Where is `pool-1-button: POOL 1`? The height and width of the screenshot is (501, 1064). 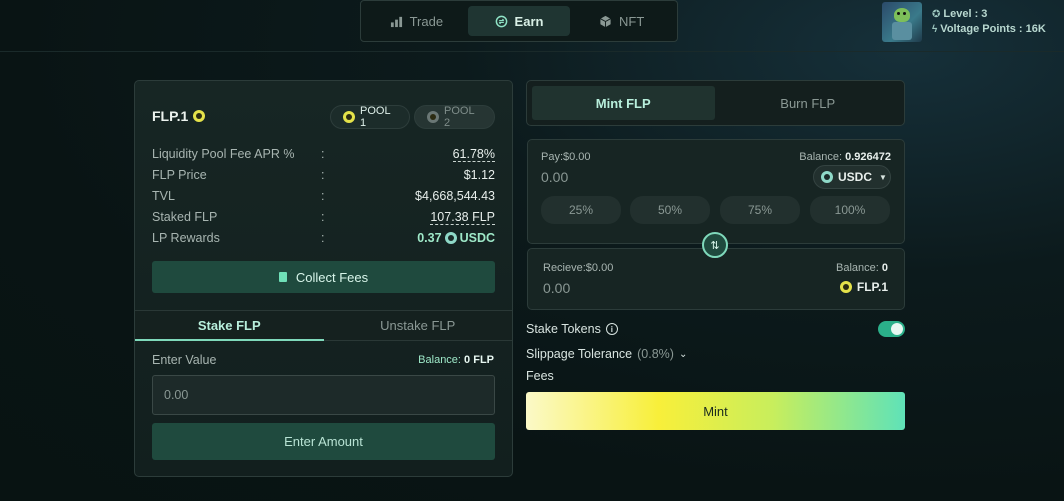
pool-1-button: POOL 1 is located at coordinates (370, 117).